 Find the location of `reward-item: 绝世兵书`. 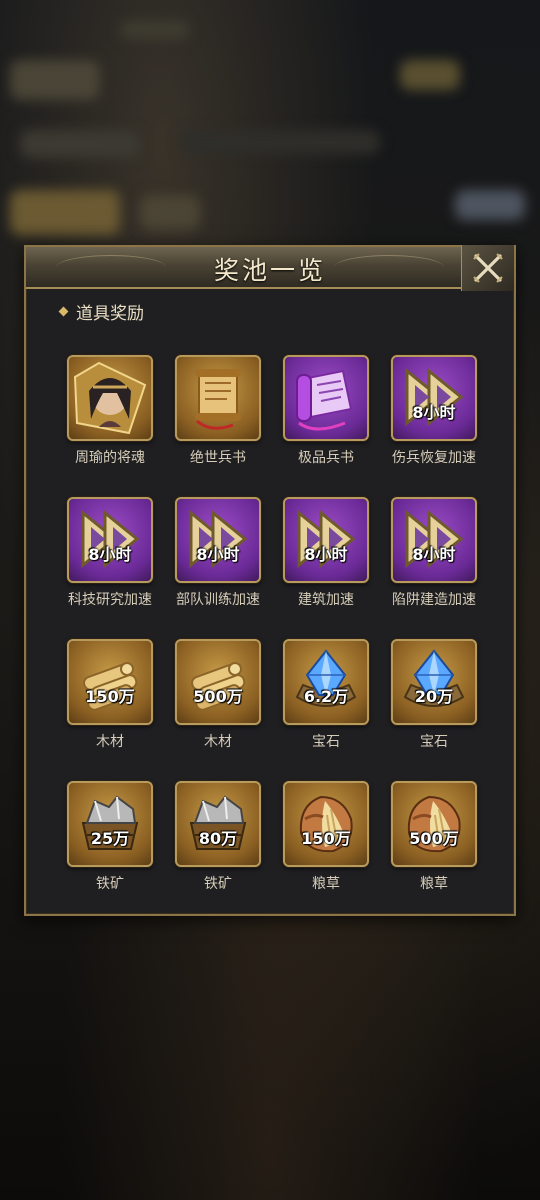

reward-item: 绝世兵书 is located at coordinates (218, 415).